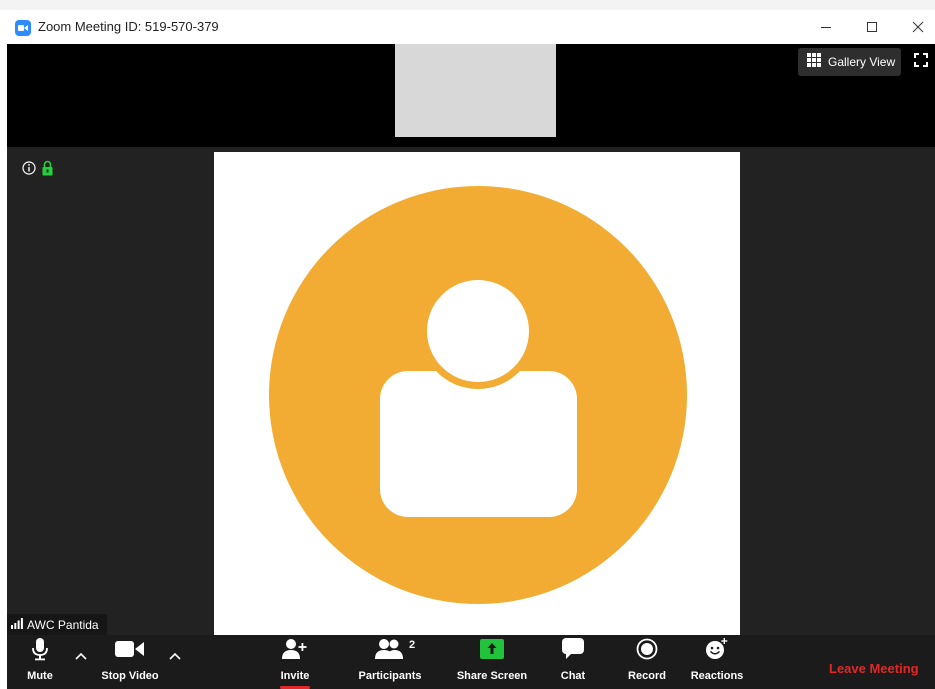  Describe the element at coordinates (130, 651) in the screenshot. I see `video-camera-icon` at that location.